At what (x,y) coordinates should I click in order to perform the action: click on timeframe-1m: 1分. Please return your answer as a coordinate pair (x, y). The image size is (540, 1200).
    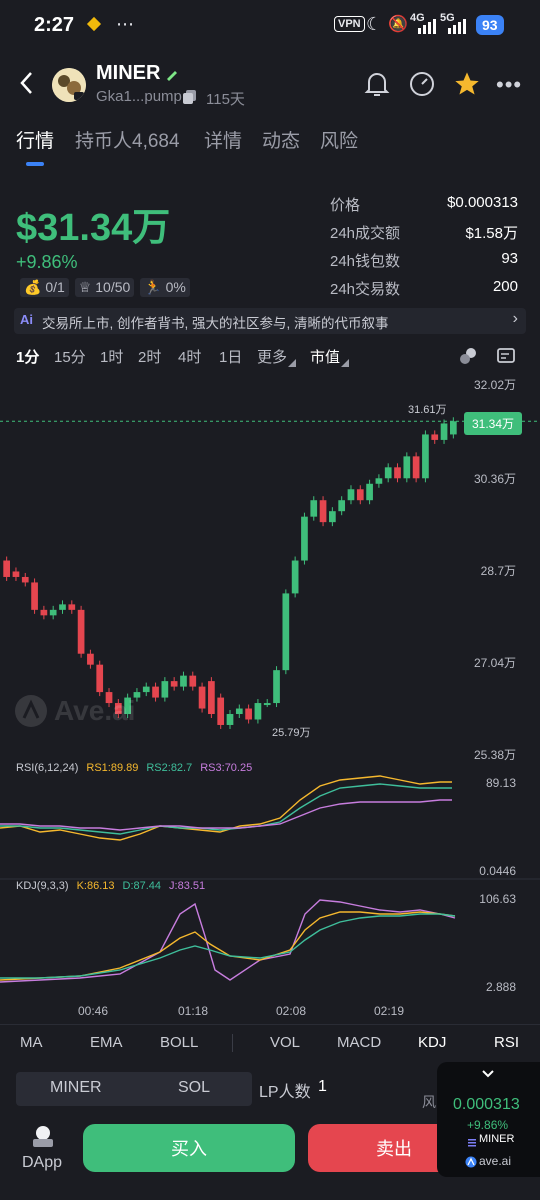
    Looking at the image, I should click on (27, 356).